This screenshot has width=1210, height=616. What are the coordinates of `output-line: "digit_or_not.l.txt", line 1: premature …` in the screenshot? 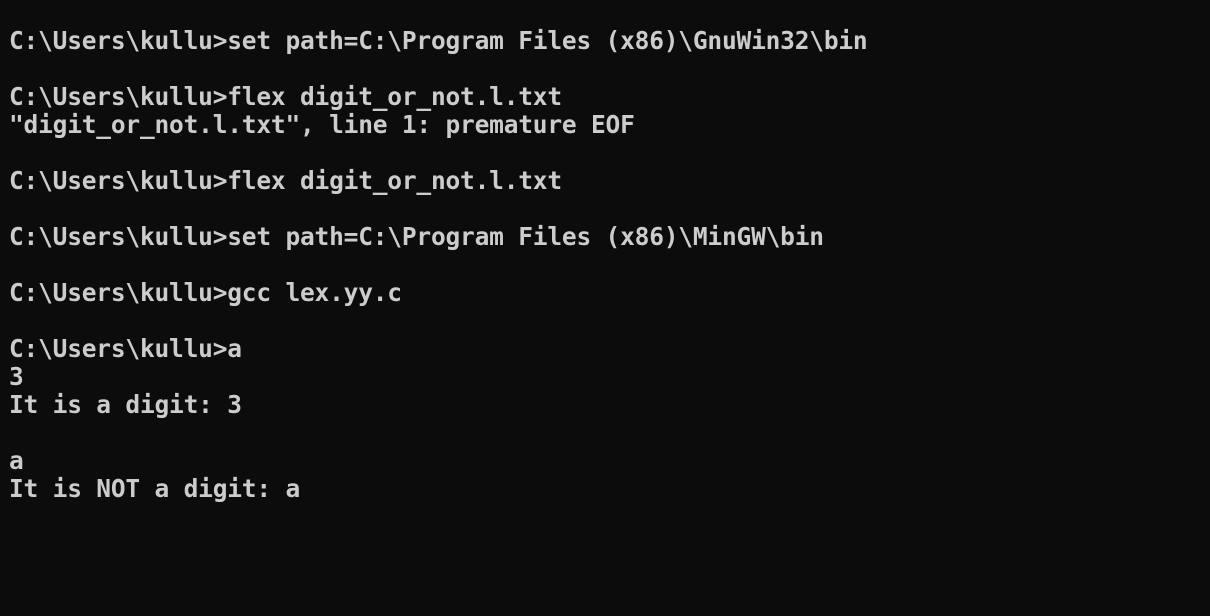 It's located at (322, 124).